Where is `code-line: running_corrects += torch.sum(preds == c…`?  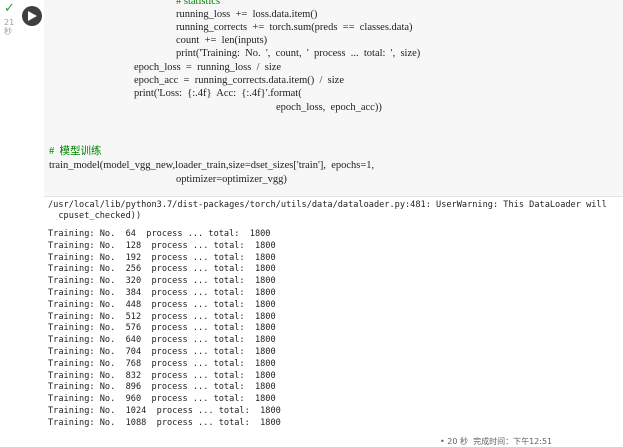
code-line: running_corrects += torch.sum(preds == c… is located at coordinates (294, 27).